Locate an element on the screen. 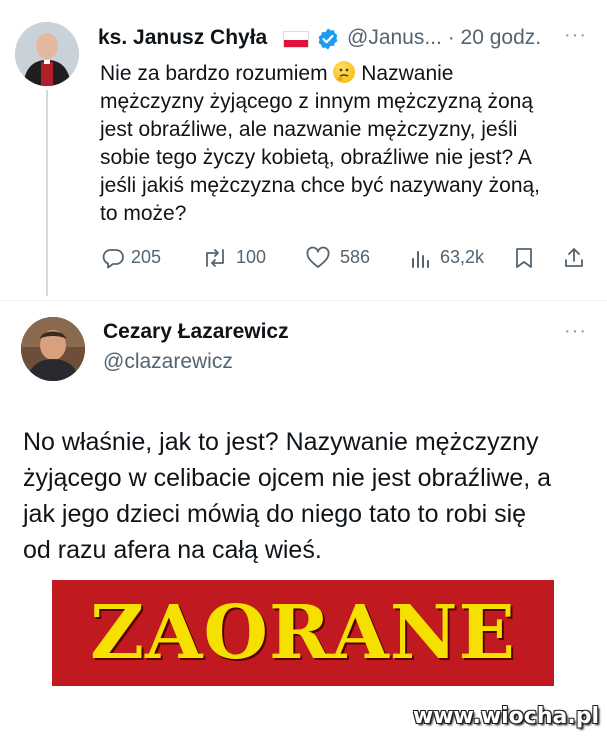 The image size is (607, 740). reply-count: 205 is located at coordinates (146, 257).